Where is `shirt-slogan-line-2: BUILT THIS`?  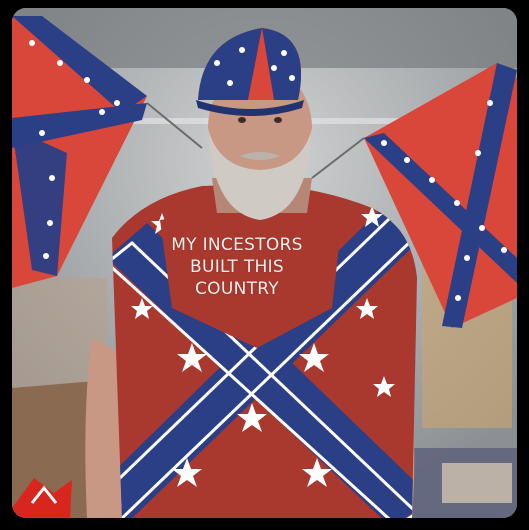
shirt-slogan-line-2: BUILT THIS is located at coordinates (236, 267).